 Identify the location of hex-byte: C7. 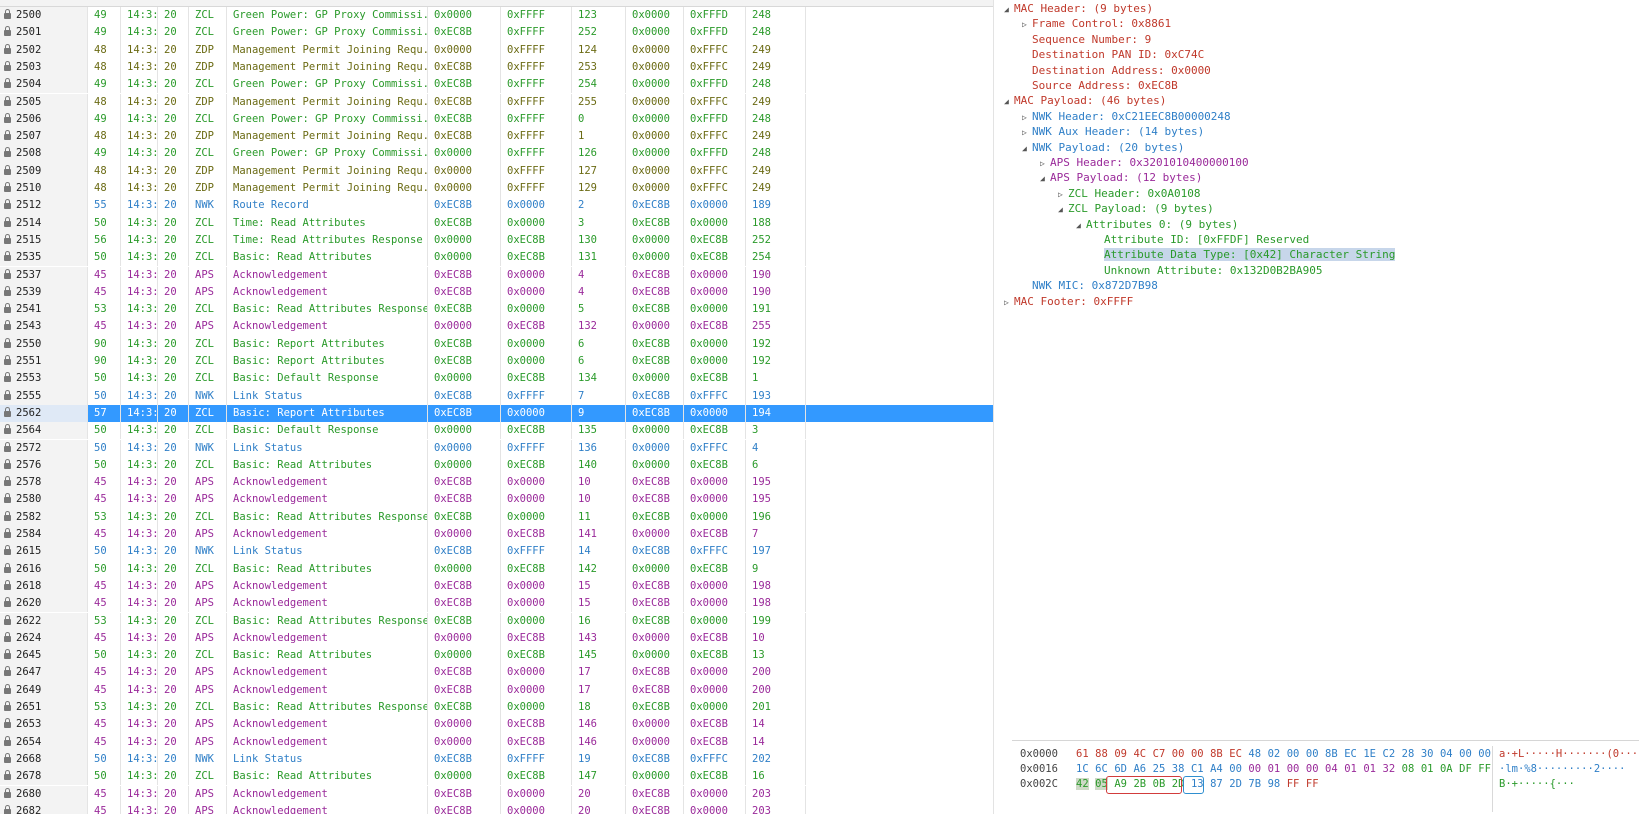
(1159, 754).